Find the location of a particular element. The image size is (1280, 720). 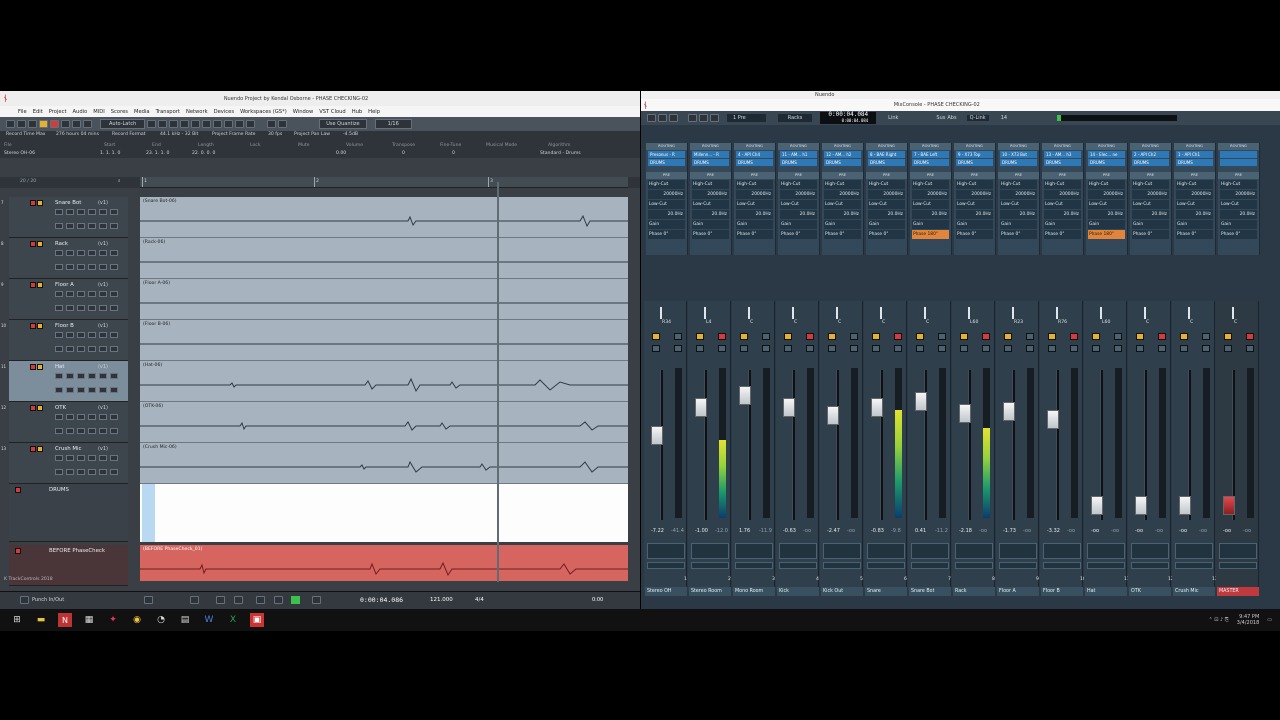

rewind-button is located at coordinates (220, 600).